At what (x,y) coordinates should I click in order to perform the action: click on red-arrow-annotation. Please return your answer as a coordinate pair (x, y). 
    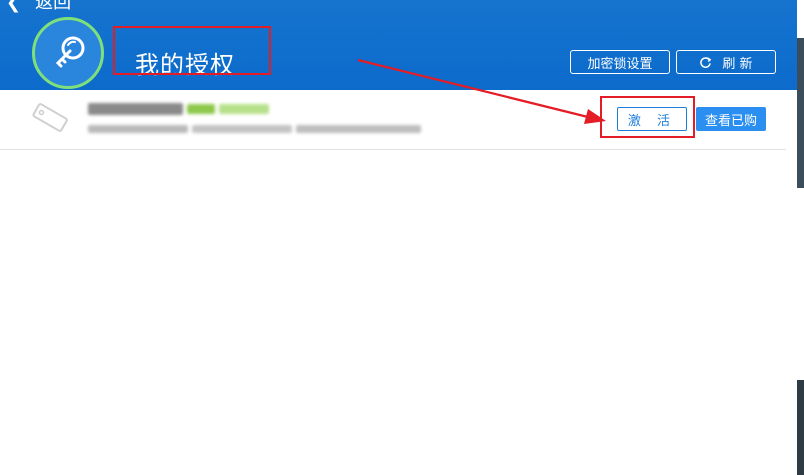
    Looking at the image, I should click on (481, 91).